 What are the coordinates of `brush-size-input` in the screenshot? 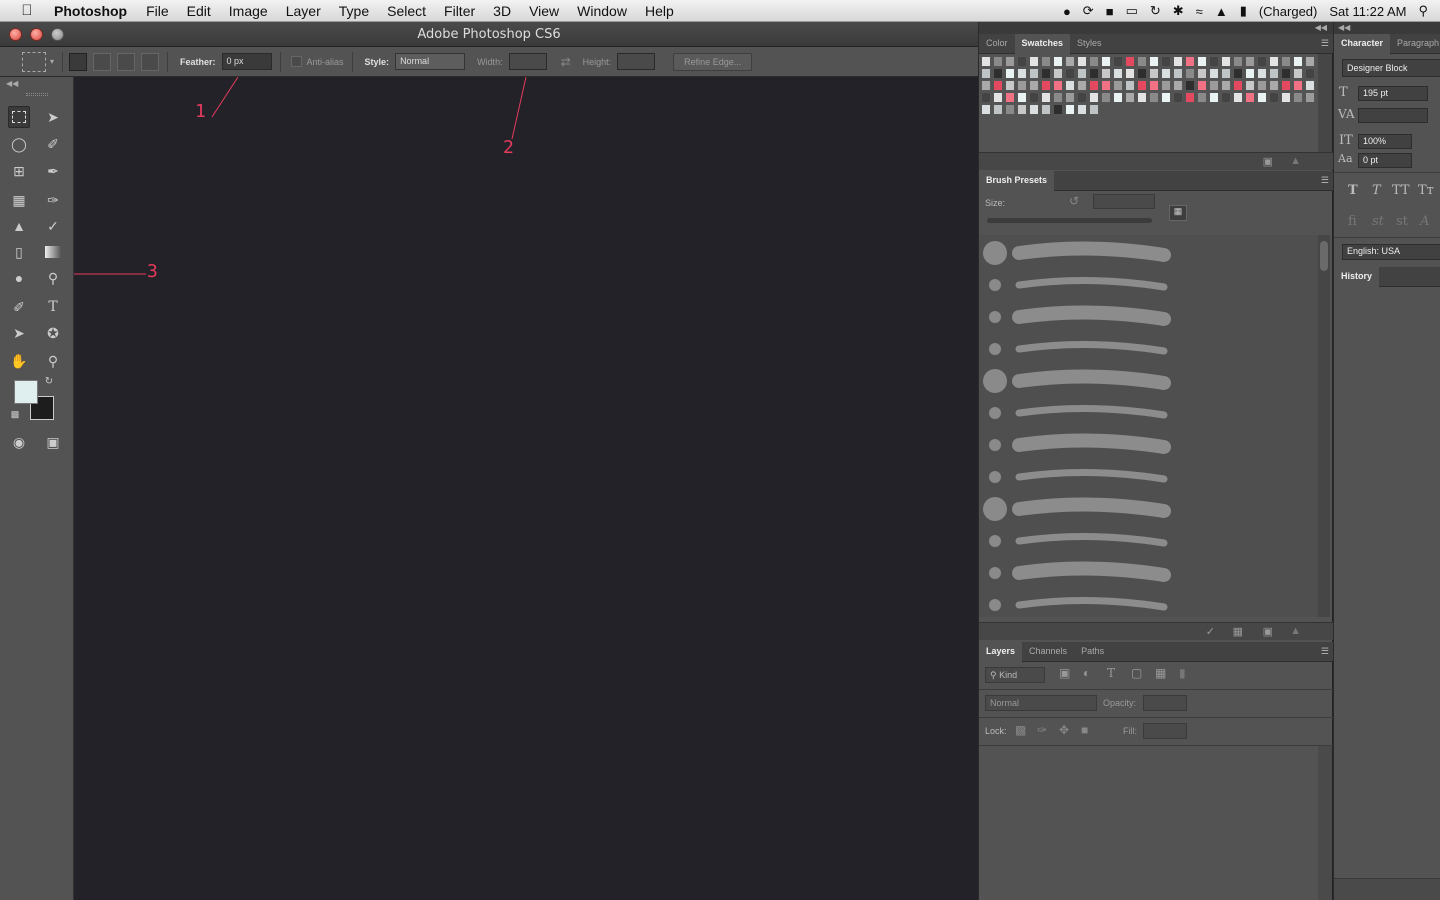 It's located at (1124, 201).